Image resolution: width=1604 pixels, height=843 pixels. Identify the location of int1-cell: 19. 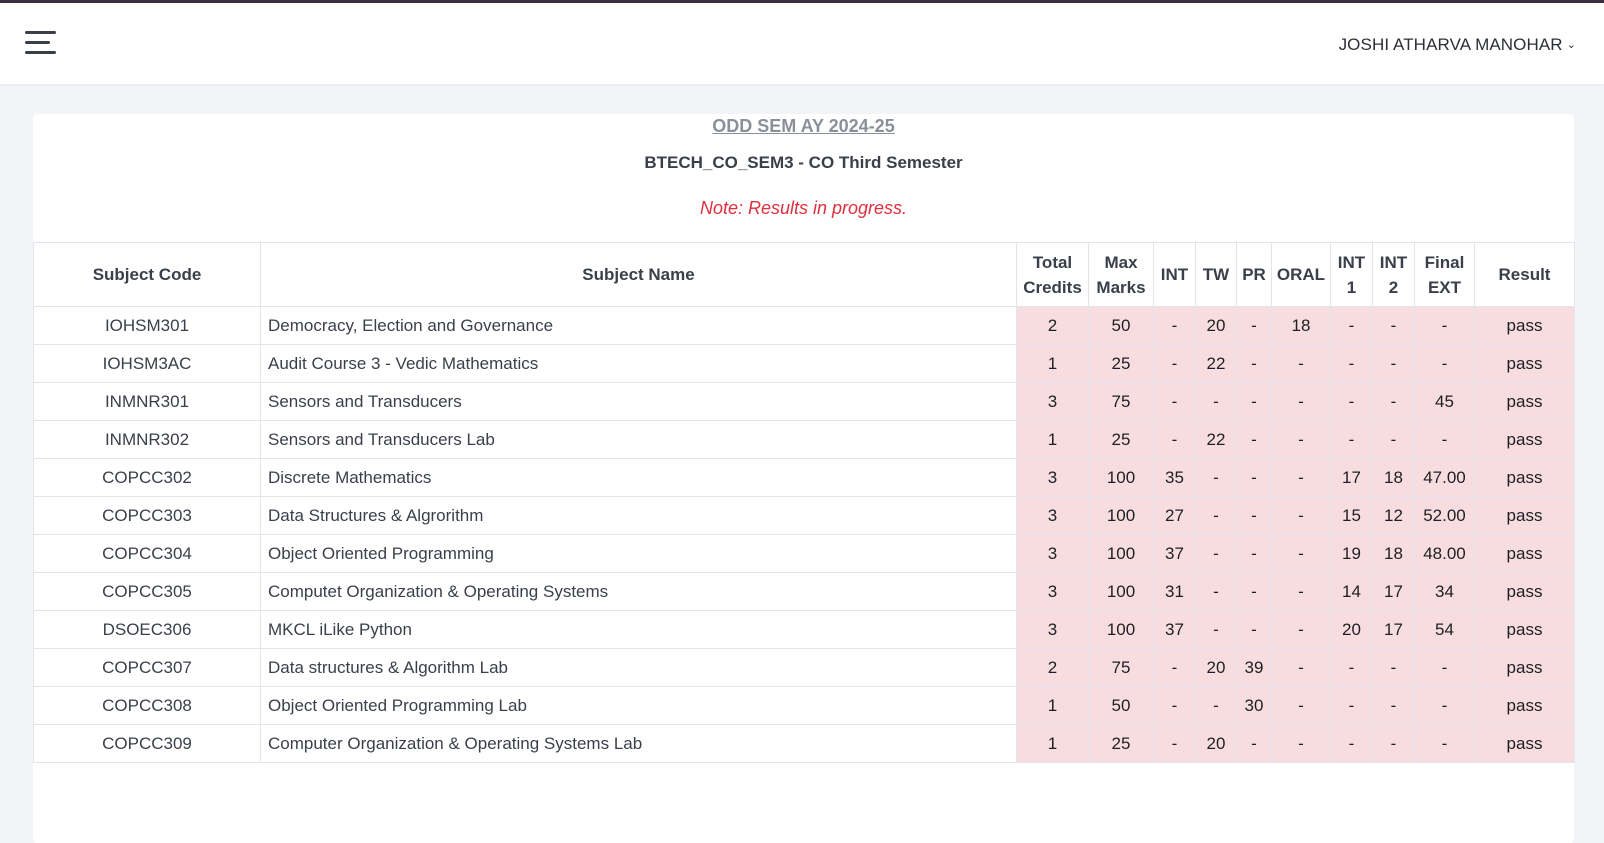
(1351, 553).